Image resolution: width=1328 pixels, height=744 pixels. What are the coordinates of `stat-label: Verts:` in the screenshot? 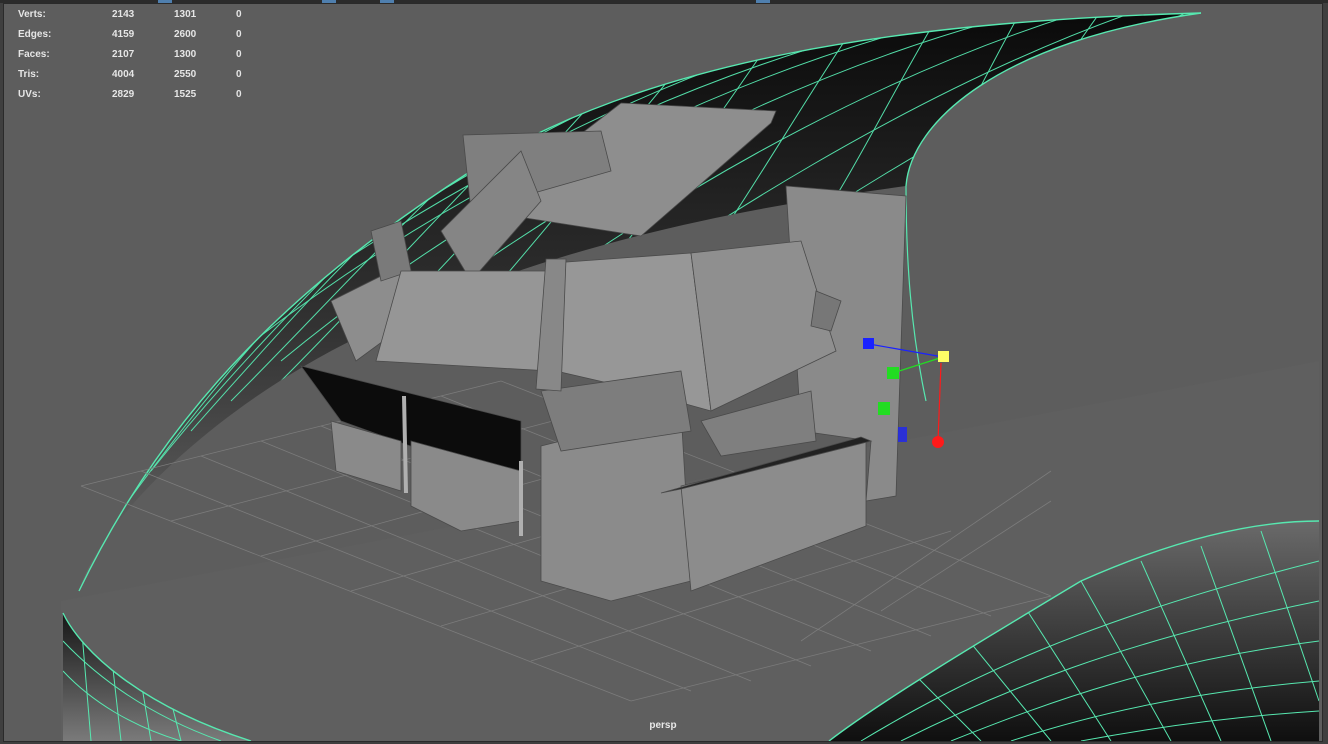 It's located at (32, 14).